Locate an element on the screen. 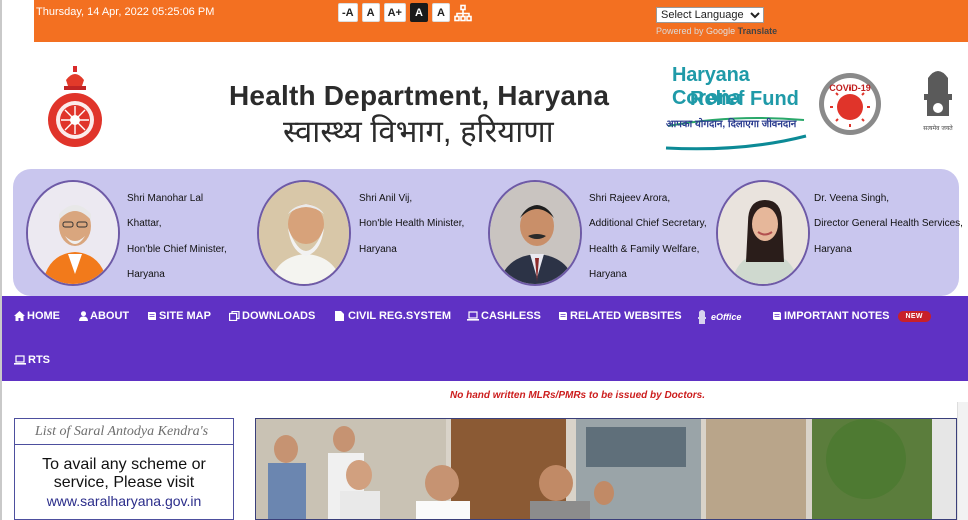 The height and width of the screenshot is (520, 968). leader-line: Health & Family Welfare, is located at coordinates (644, 249).